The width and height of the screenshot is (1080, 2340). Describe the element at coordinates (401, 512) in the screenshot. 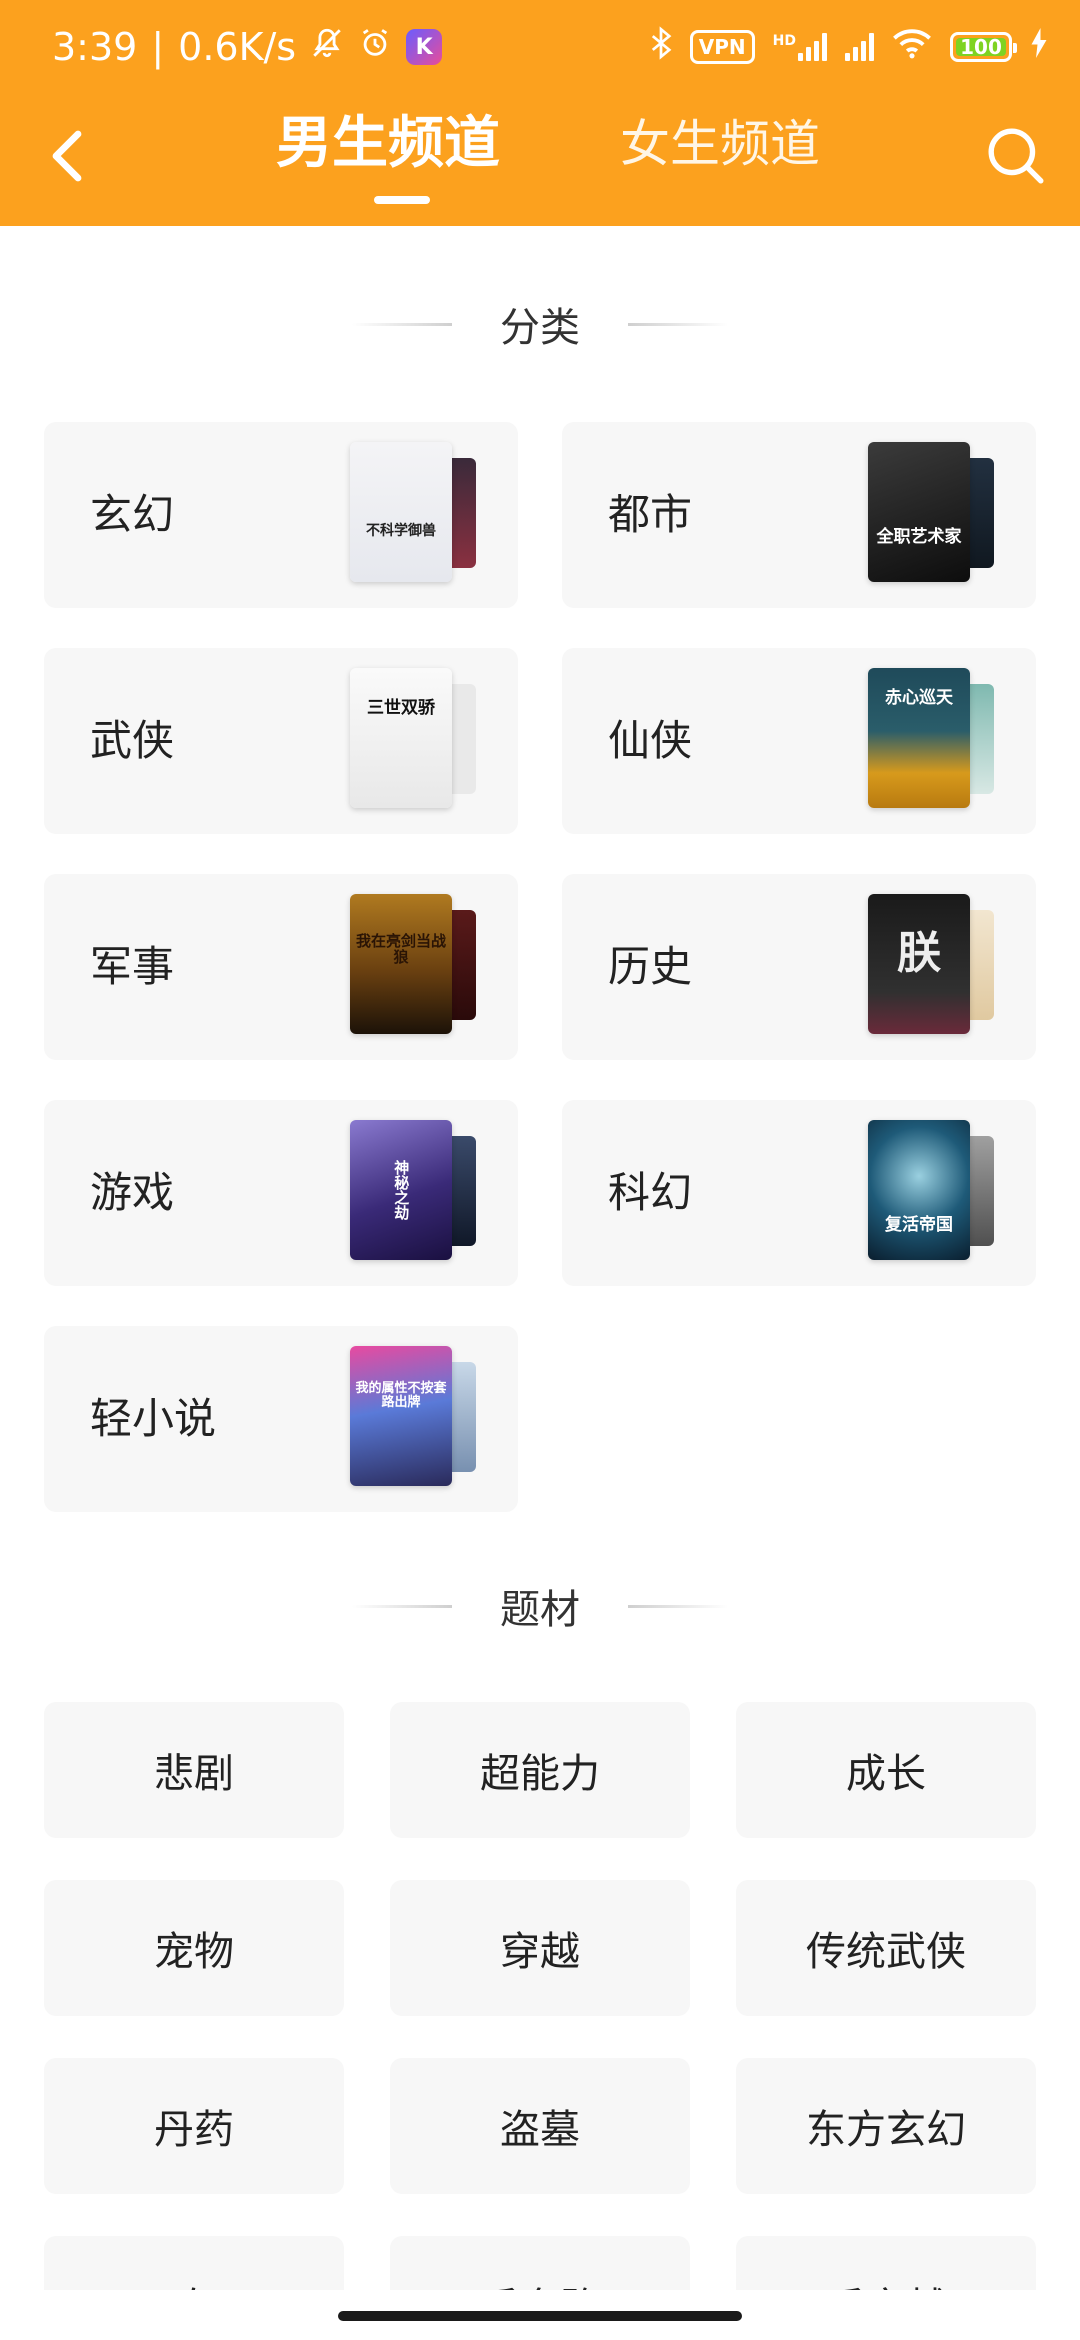

I see `book-cover: 不科学御兽` at that location.